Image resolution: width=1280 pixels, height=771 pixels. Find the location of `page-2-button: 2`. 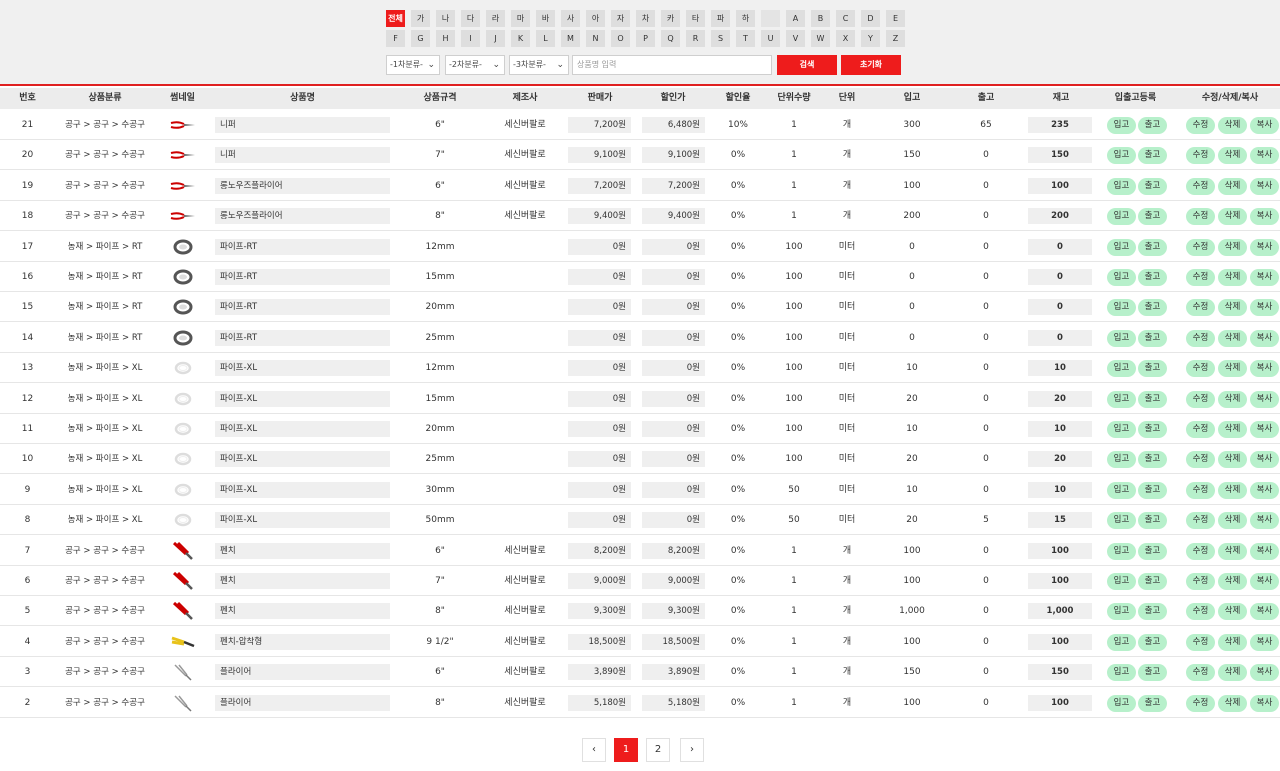

page-2-button: 2 is located at coordinates (658, 750).